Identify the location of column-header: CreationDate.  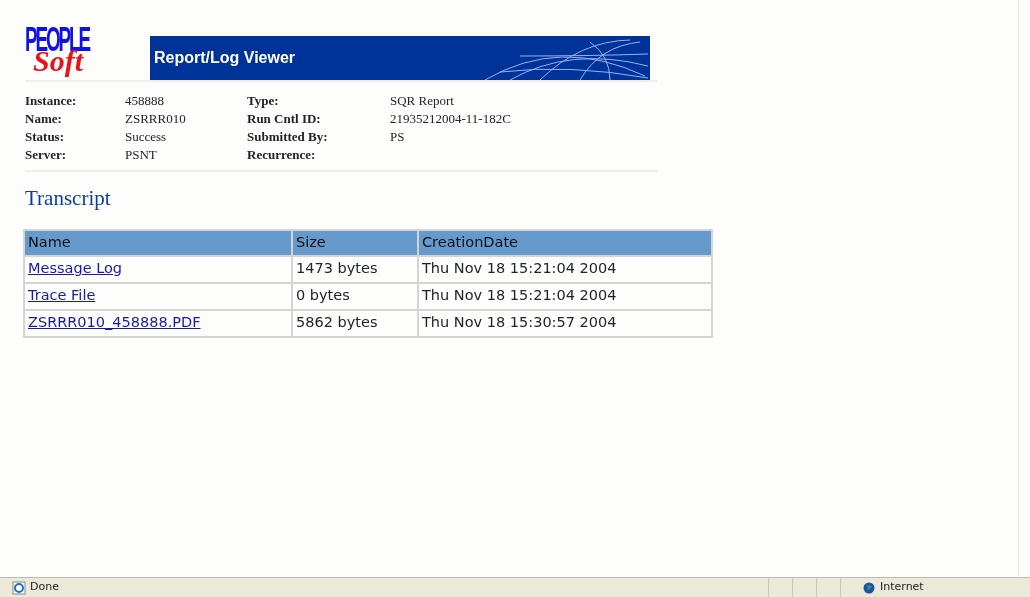
(565, 243).